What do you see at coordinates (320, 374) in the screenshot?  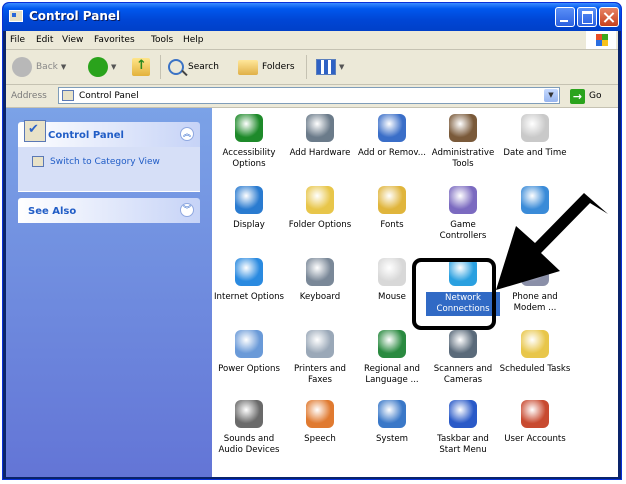 I see `item-label: Printers and Faxes` at bounding box center [320, 374].